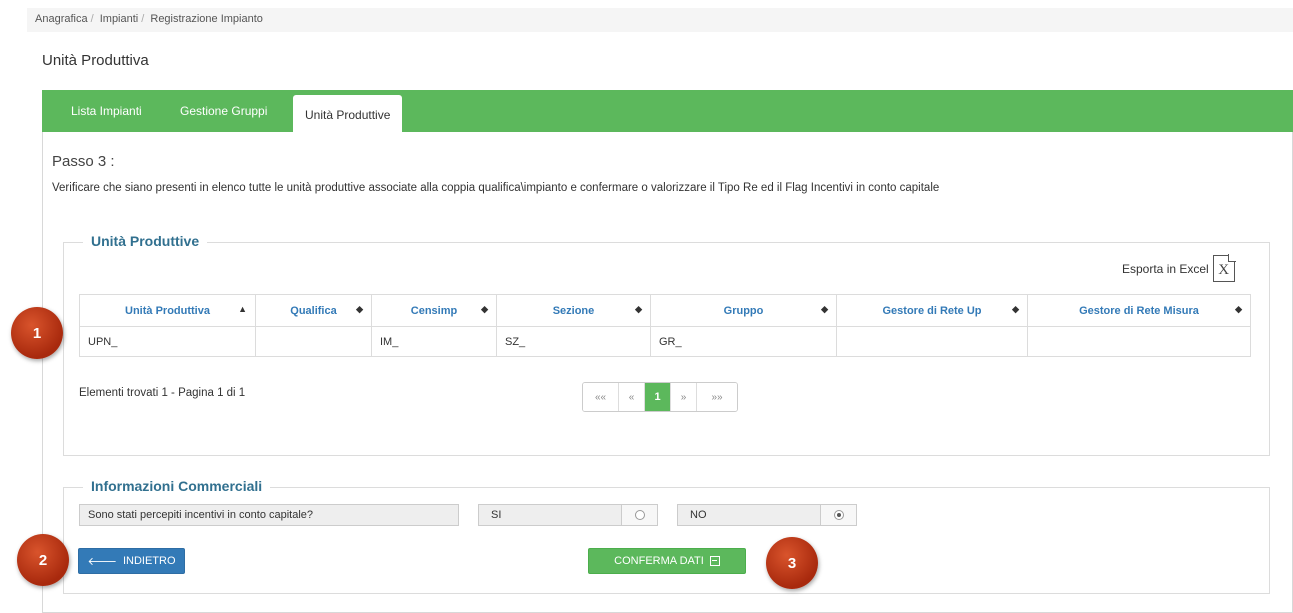  I want to click on pagination-page-1: 1, so click(658, 397).